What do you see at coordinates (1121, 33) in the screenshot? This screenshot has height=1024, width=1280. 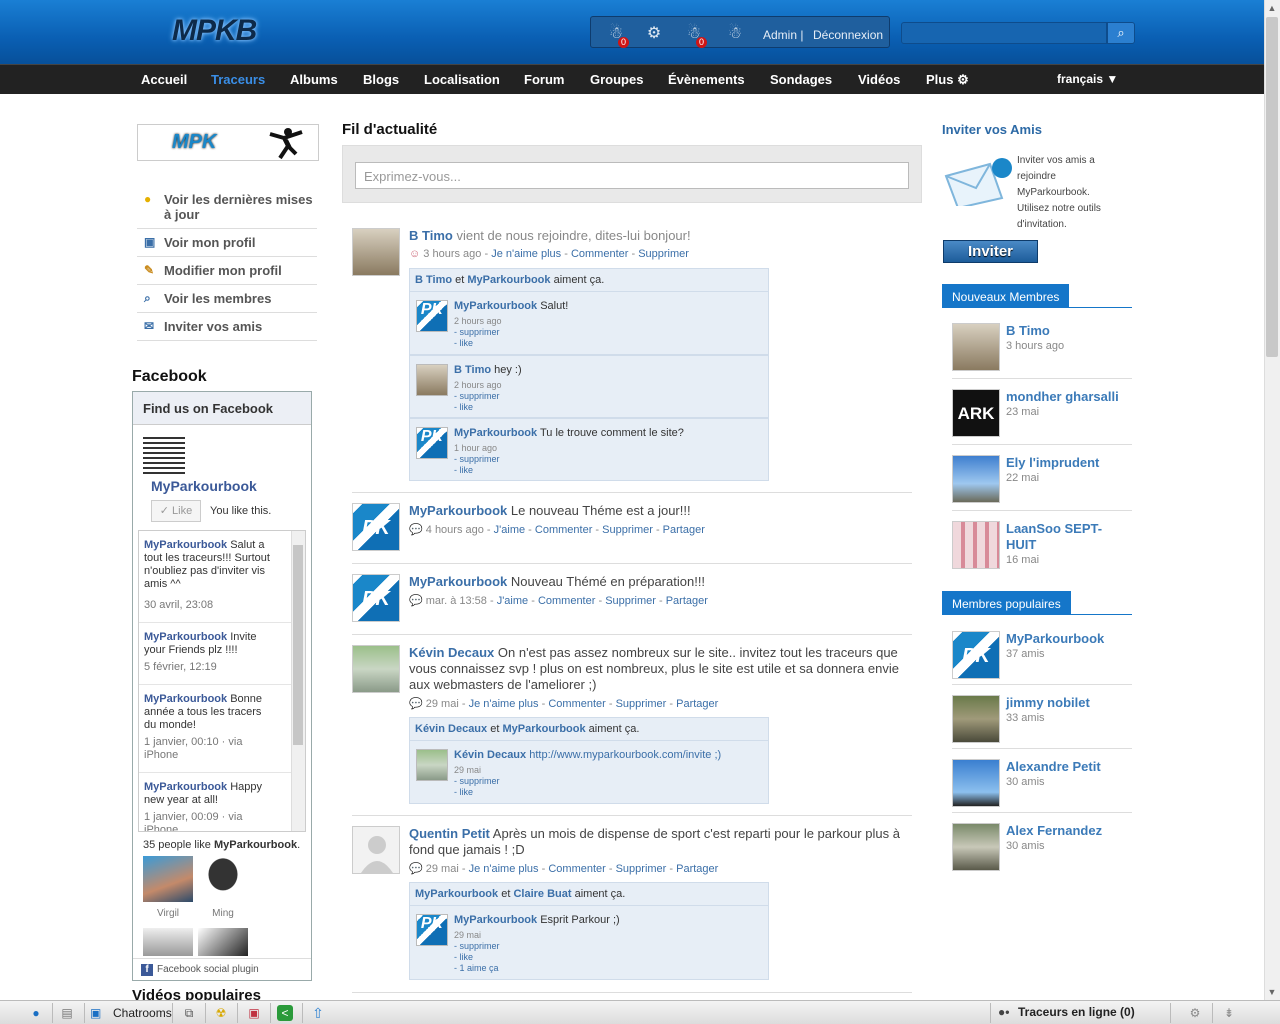 I see `search-button: ⌕` at bounding box center [1121, 33].